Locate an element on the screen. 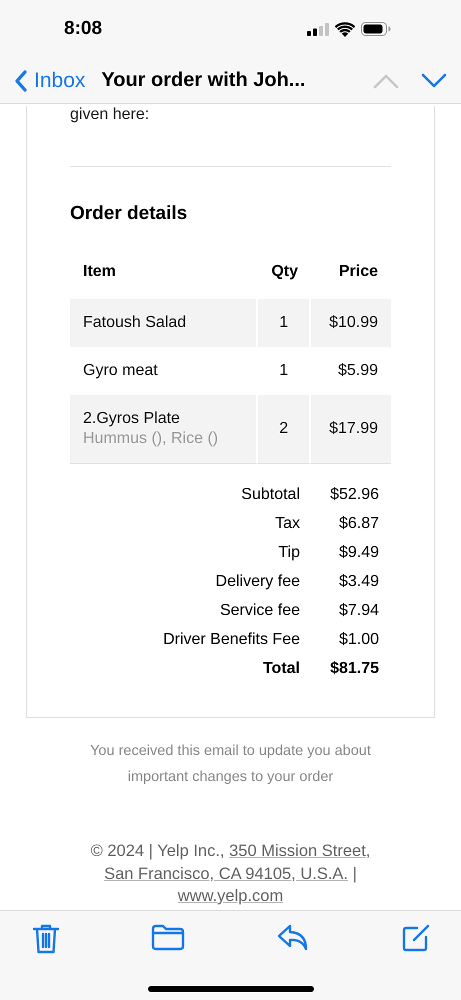 This screenshot has height=1000, width=461. back-chevron-icon is located at coordinates (21, 81).